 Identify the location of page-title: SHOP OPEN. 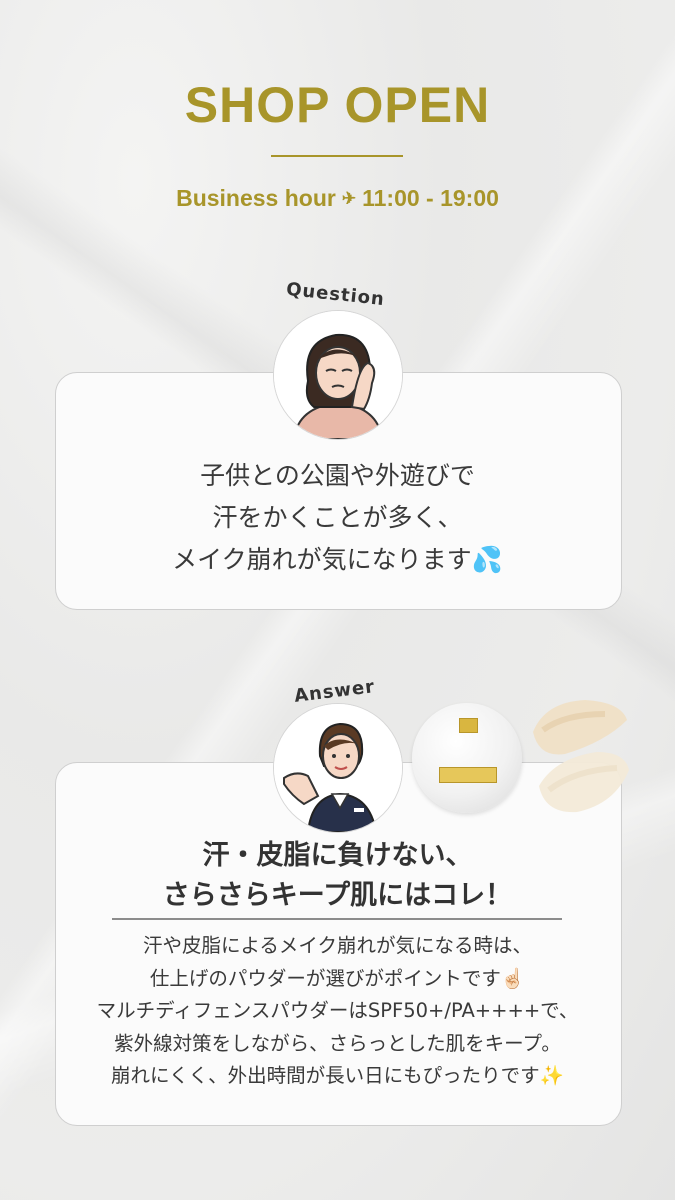
(337, 105).